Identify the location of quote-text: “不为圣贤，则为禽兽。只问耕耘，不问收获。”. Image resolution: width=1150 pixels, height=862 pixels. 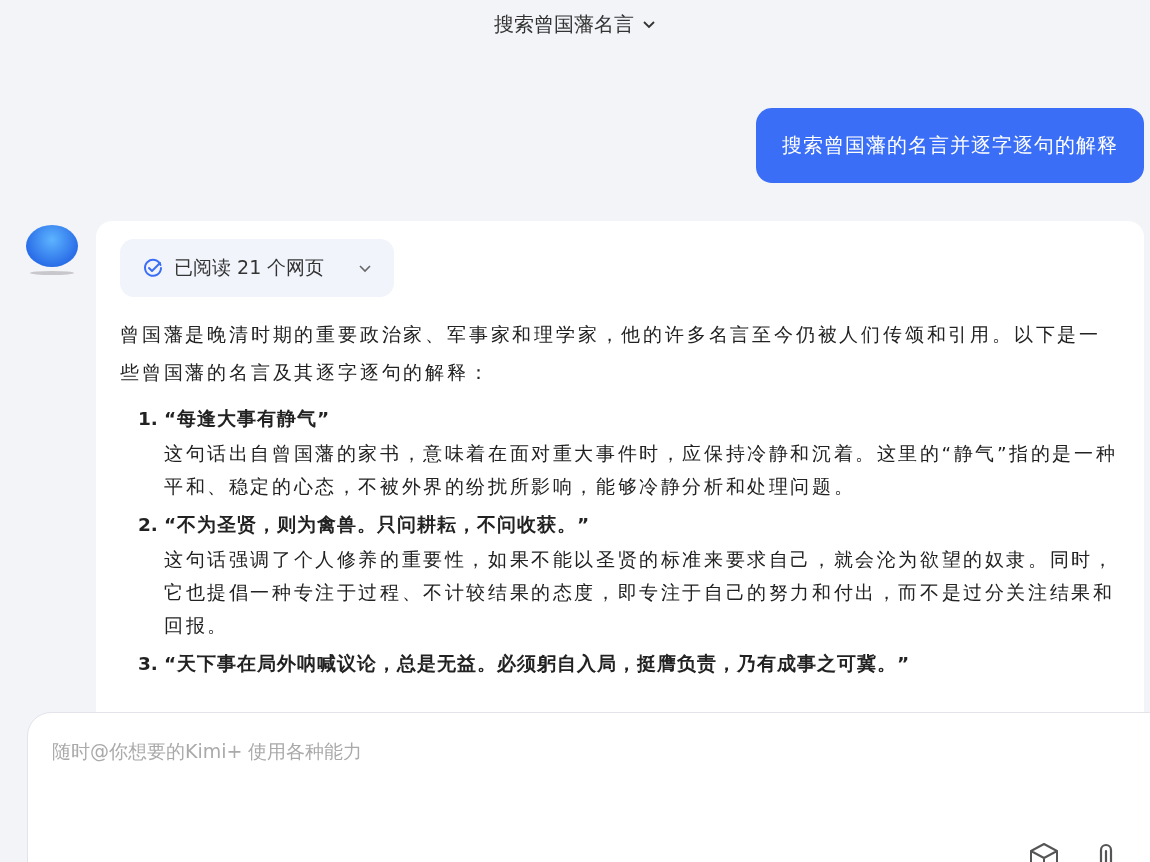
(377, 525).